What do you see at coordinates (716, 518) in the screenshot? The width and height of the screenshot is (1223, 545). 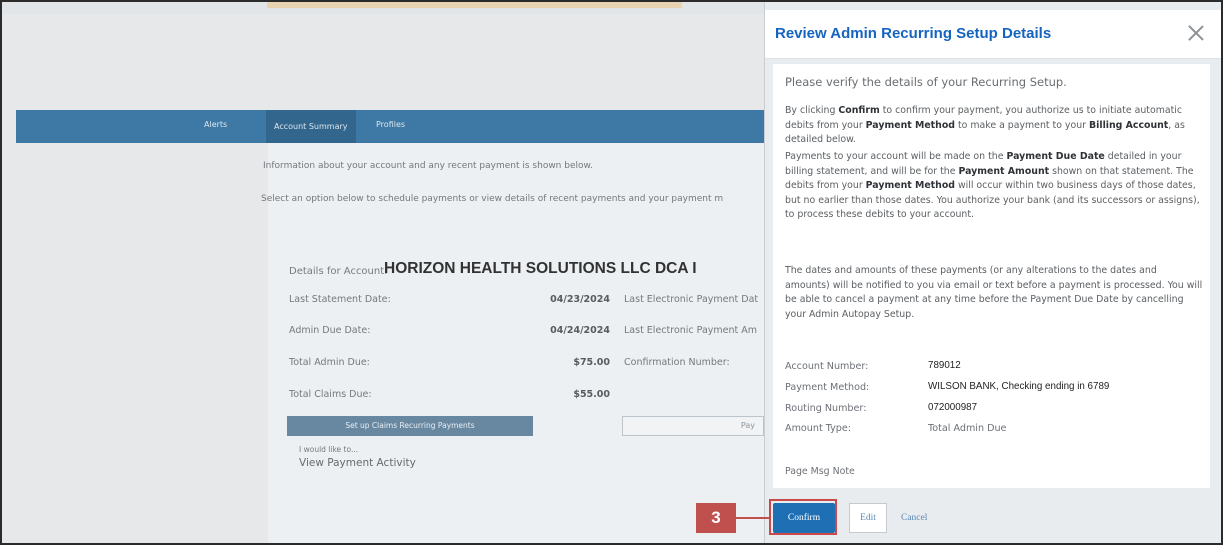 I see `step-marker-badge: 3` at bounding box center [716, 518].